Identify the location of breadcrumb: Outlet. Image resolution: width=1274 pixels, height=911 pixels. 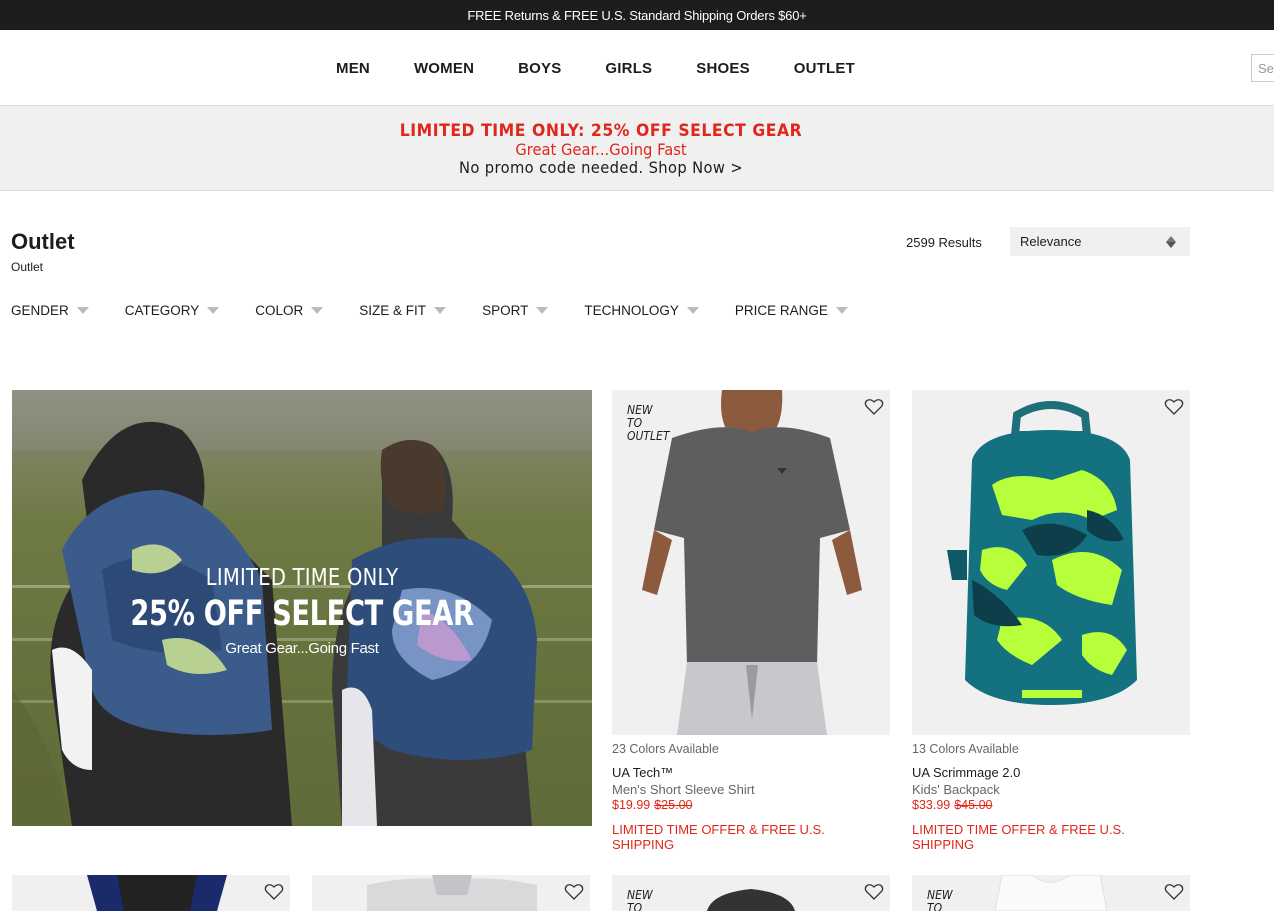
(27, 267).